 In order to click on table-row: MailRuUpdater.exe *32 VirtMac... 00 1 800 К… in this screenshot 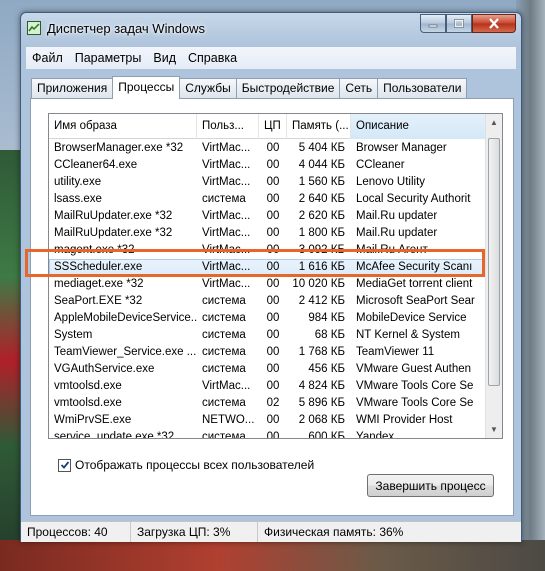, I will do `click(267, 233)`.